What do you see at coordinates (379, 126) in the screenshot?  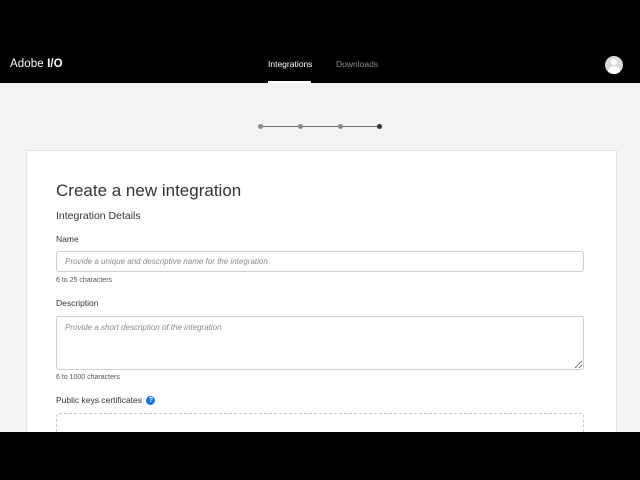 I see `step-dot-4-current` at bounding box center [379, 126].